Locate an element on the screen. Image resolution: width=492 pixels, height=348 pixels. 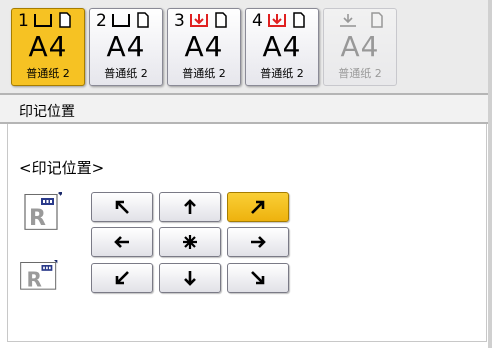
tray-number: 2 is located at coordinates (101, 21).